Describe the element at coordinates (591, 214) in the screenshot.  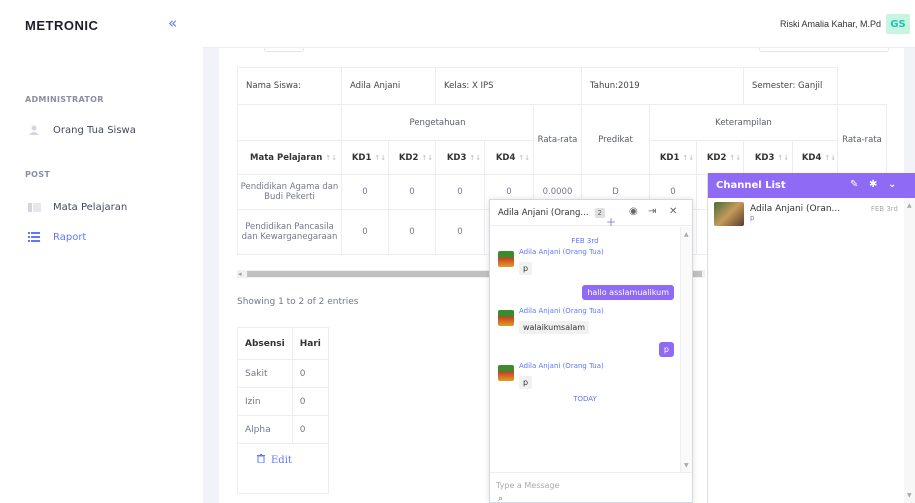
I see `chat-header: Adila Anjani (Orang... 2 ◉ ⇥ ✕ +` at that location.